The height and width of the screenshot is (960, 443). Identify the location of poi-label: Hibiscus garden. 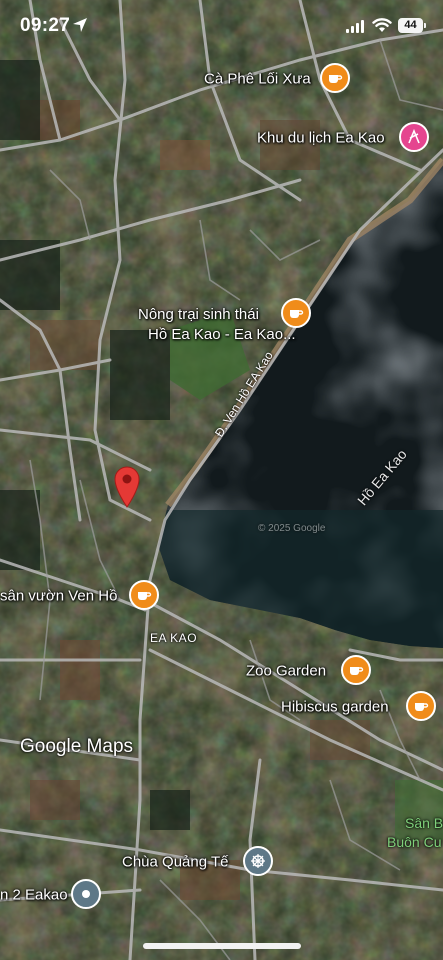
(335, 707).